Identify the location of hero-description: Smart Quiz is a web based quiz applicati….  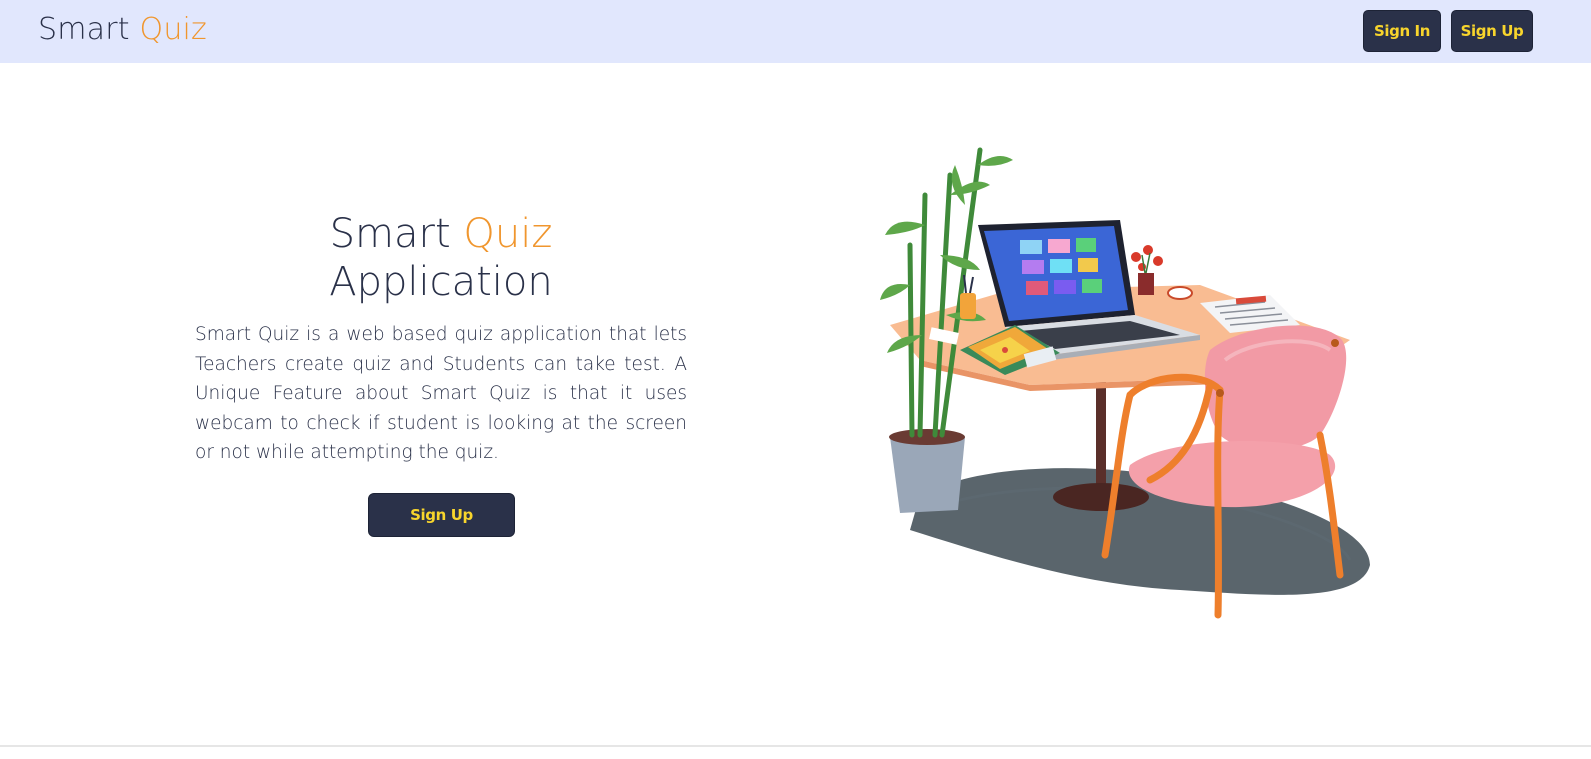
(441, 394).